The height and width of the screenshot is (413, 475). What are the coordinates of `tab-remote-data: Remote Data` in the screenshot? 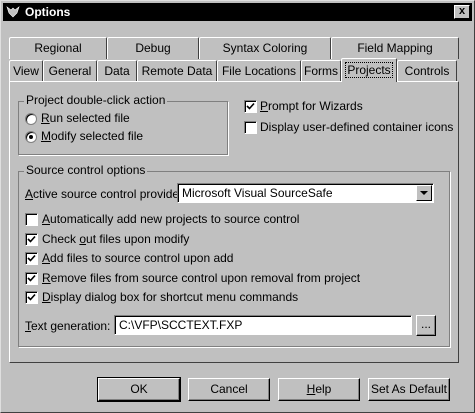 It's located at (177, 70).